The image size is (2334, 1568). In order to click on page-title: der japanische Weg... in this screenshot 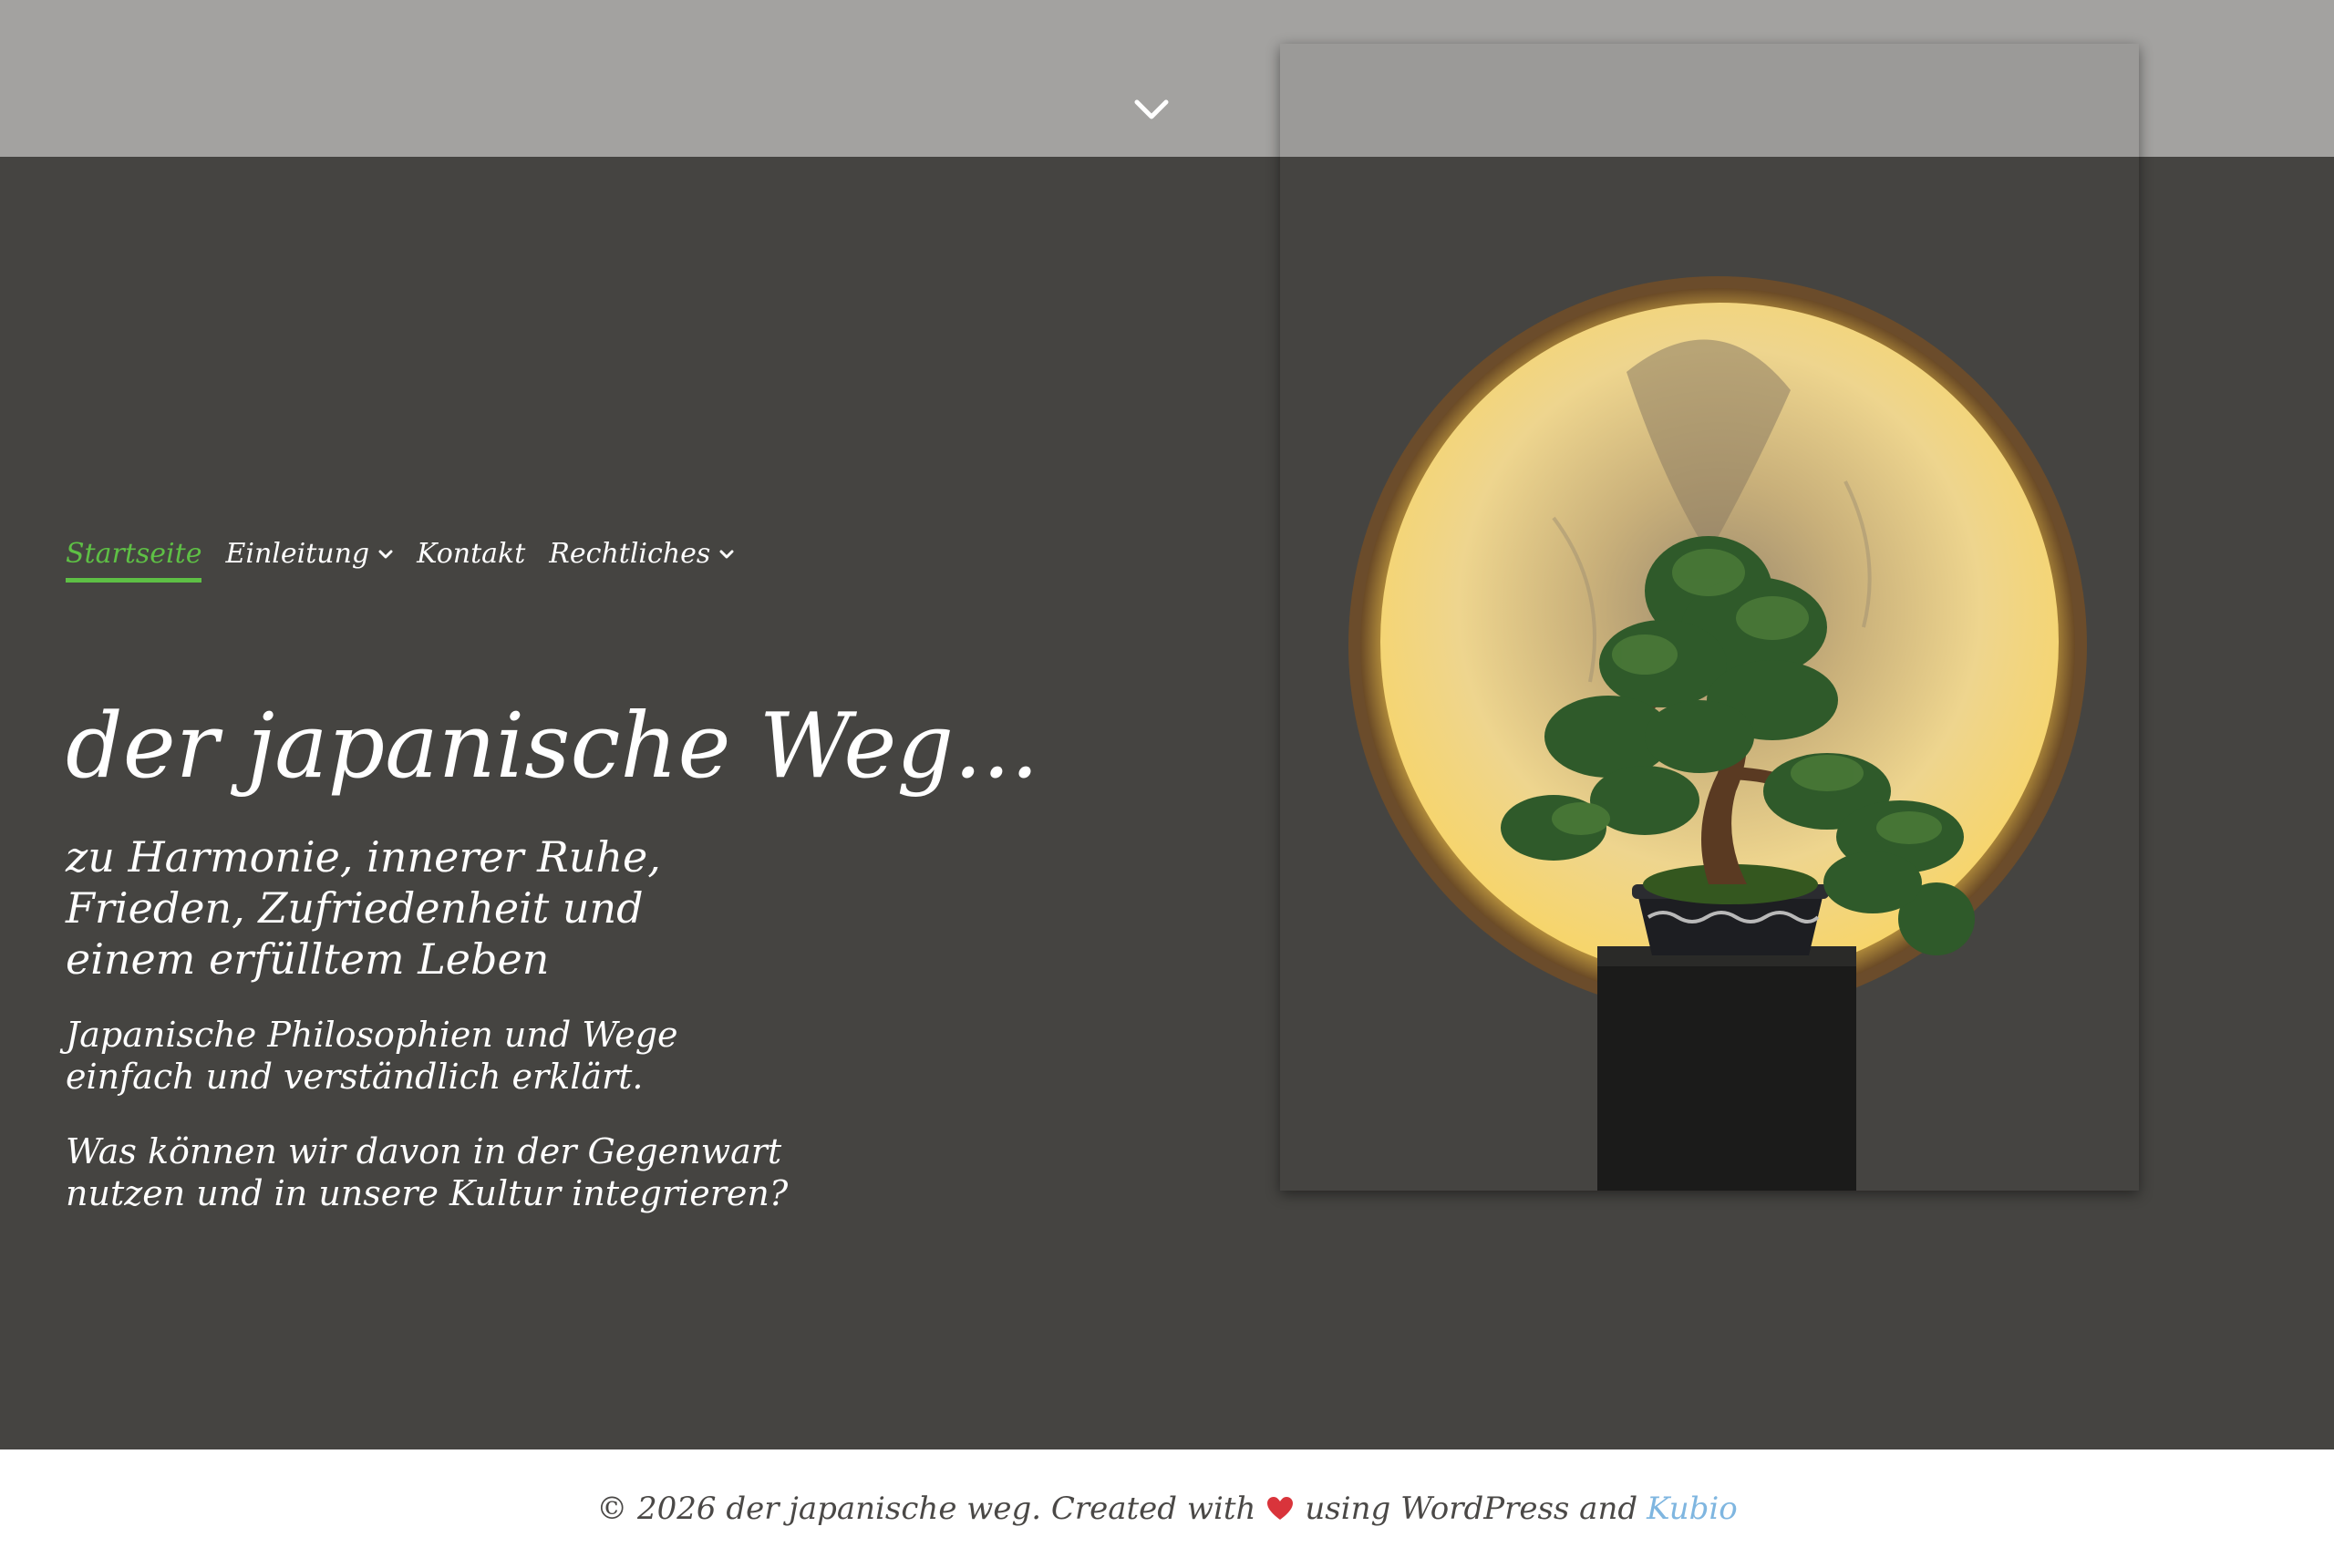, I will do `click(553, 747)`.